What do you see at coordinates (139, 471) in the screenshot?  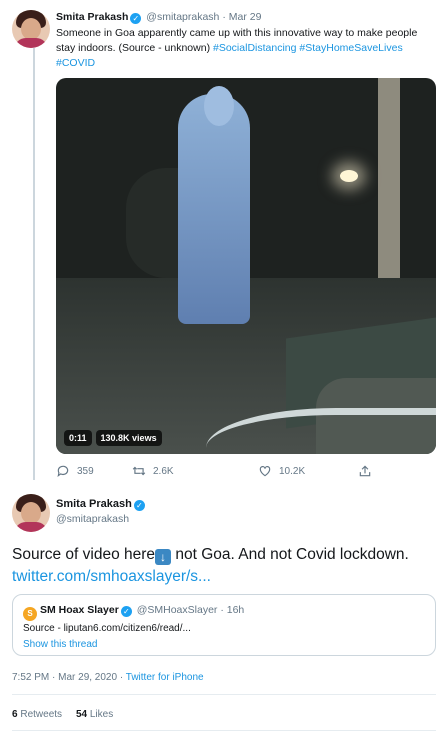 I see `retweet-icon` at bounding box center [139, 471].